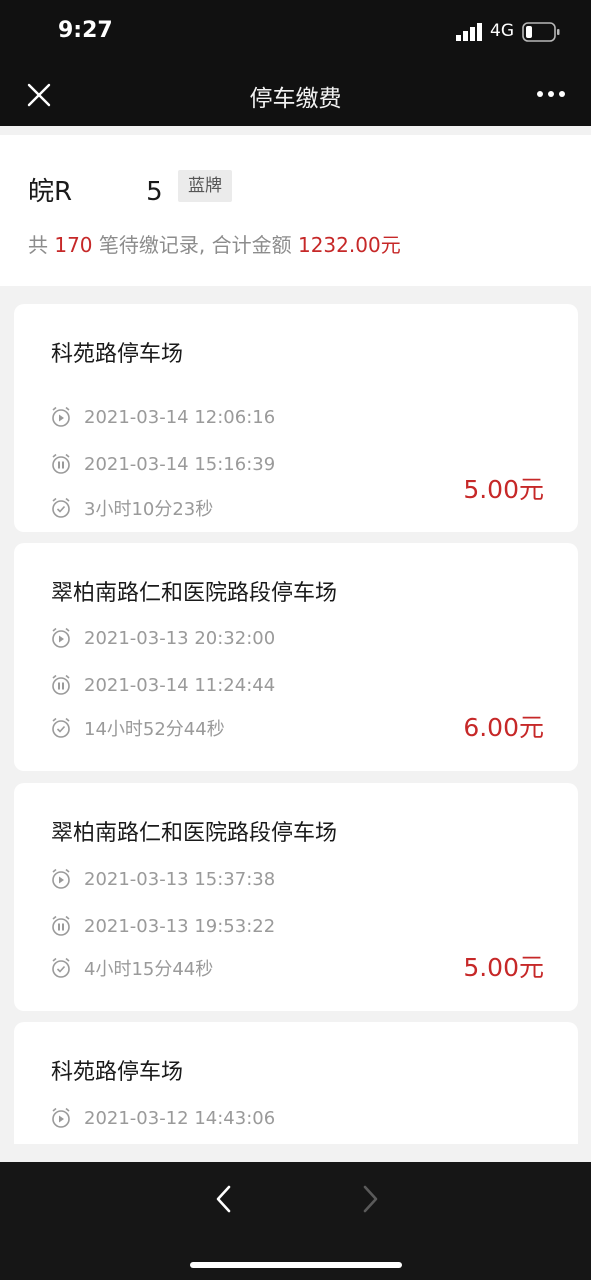  What do you see at coordinates (469, 32) in the screenshot?
I see `signal-icon` at bounding box center [469, 32].